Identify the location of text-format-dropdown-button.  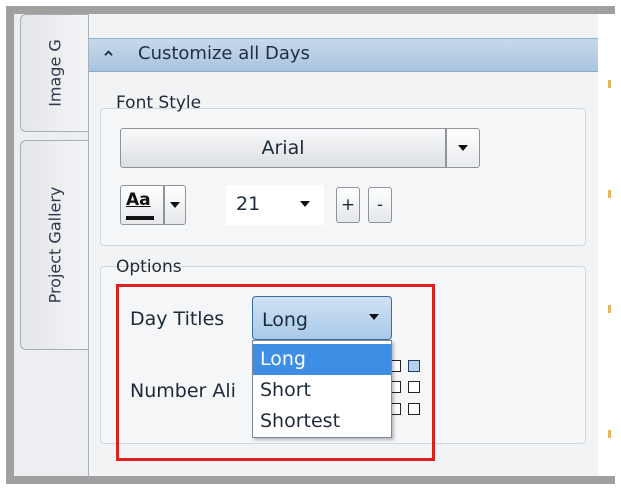
(175, 205).